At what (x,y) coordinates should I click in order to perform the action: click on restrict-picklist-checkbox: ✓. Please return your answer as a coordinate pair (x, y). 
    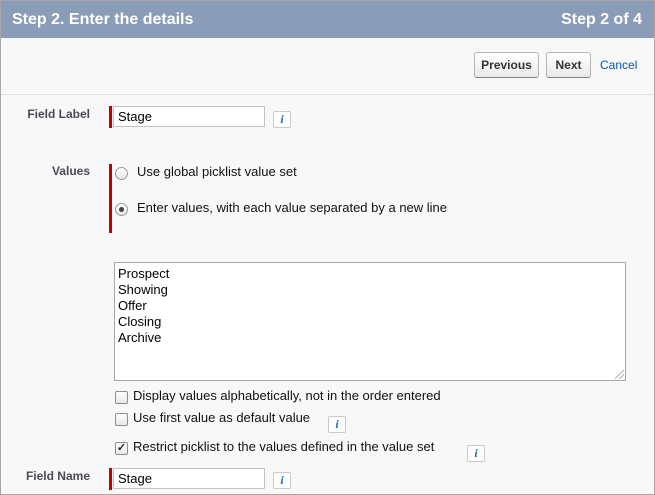
    Looking at the image, I should click on (121, 448).